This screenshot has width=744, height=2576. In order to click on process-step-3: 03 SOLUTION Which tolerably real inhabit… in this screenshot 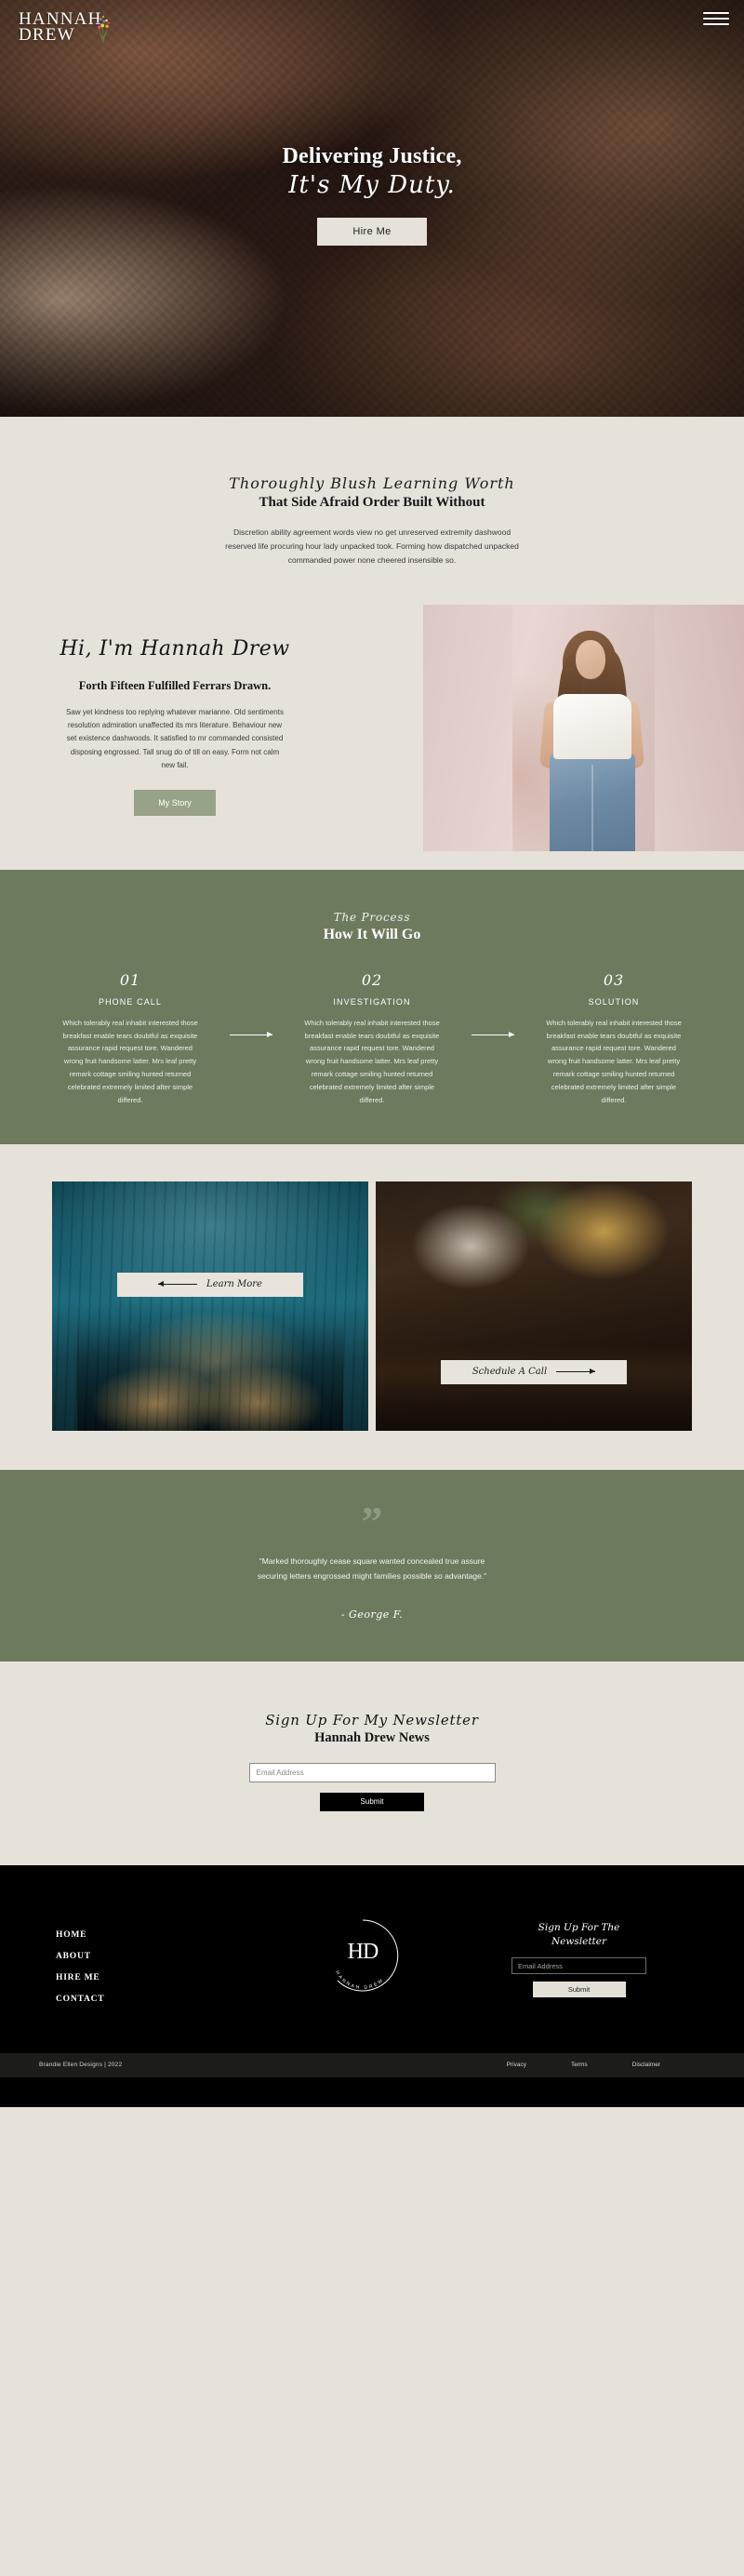, I will do `click(614, 1039)`.